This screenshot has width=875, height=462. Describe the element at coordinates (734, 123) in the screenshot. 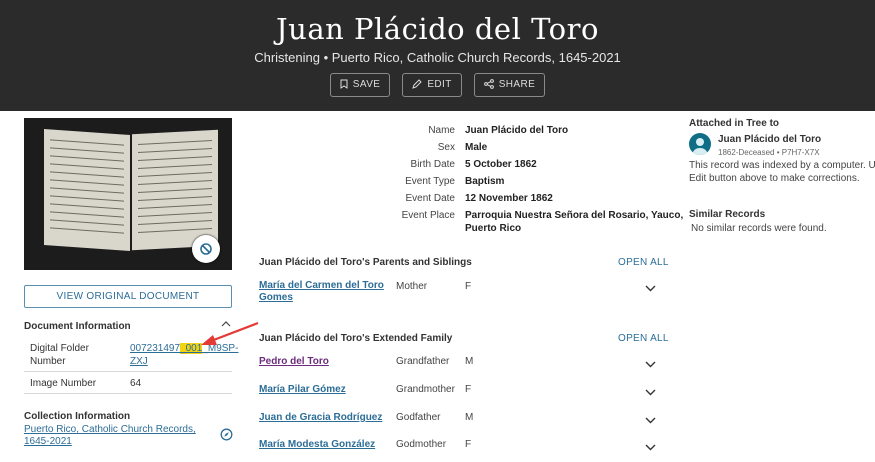

I see `attached-in-tree-heading: Attached in Tree to` at that location.